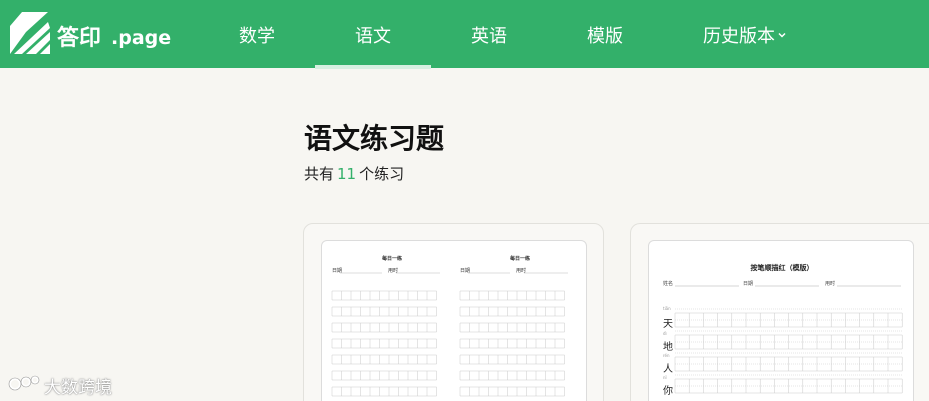 Image resolution: width=929 pixels, height=401 pixels. What do you see at coordinates (382, 174) in the screenshot?
I see `count-suffix: 个练习` at bounding box center [382, 174].